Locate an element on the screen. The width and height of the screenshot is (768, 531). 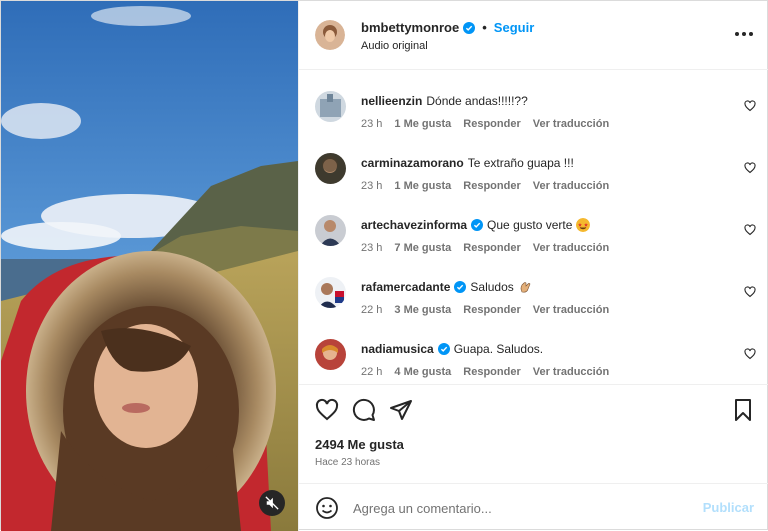
heart-icon is located at coordinates (327, 410).